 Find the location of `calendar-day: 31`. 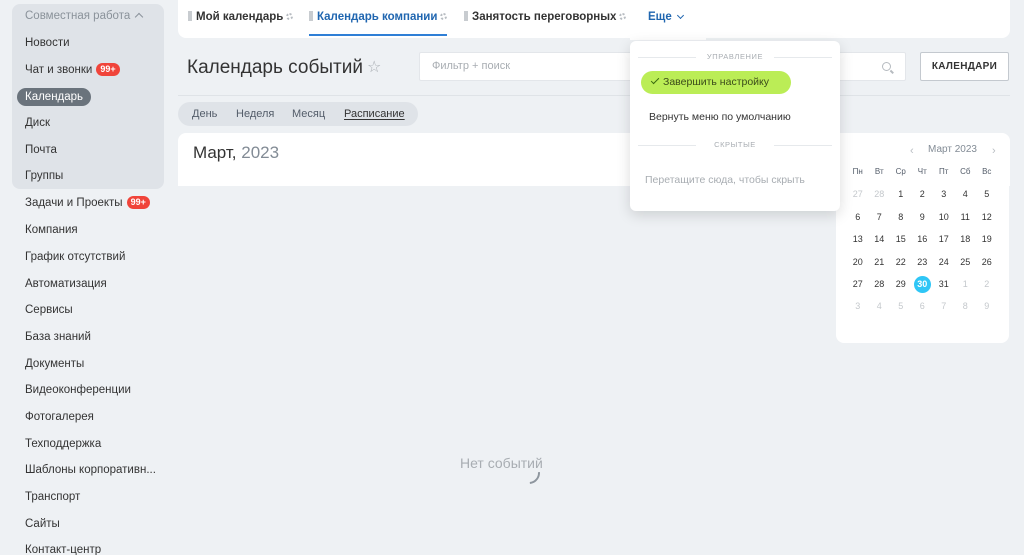

calendar-day: 31 is located at coordinates (944, 284).